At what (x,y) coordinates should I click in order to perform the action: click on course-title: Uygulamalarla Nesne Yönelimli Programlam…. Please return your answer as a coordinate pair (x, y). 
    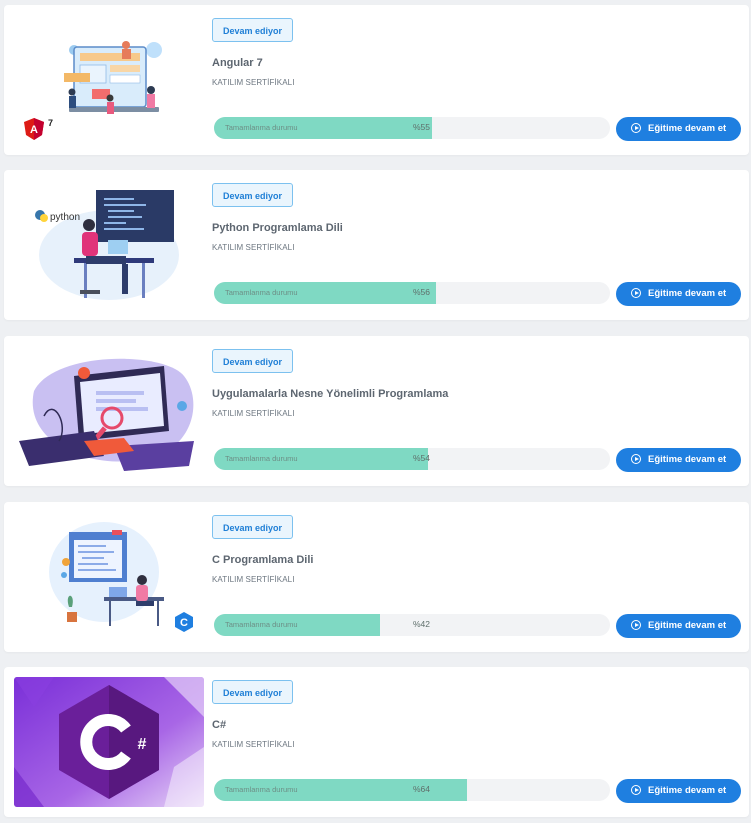
    Looking at the image, I should click on (330, 394).